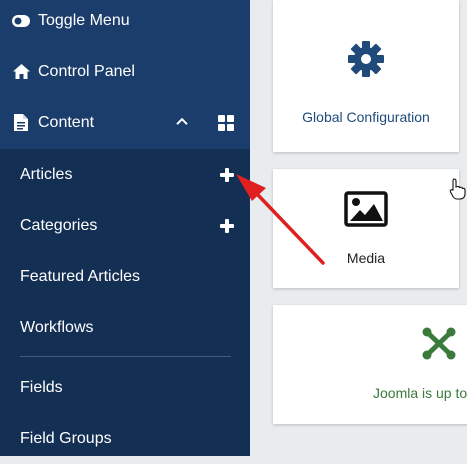  What do you see at coordinates (66, 438) in the screenshot?
I see `sidebar-item-label: Field Groups` at bounding box center [66, 438].